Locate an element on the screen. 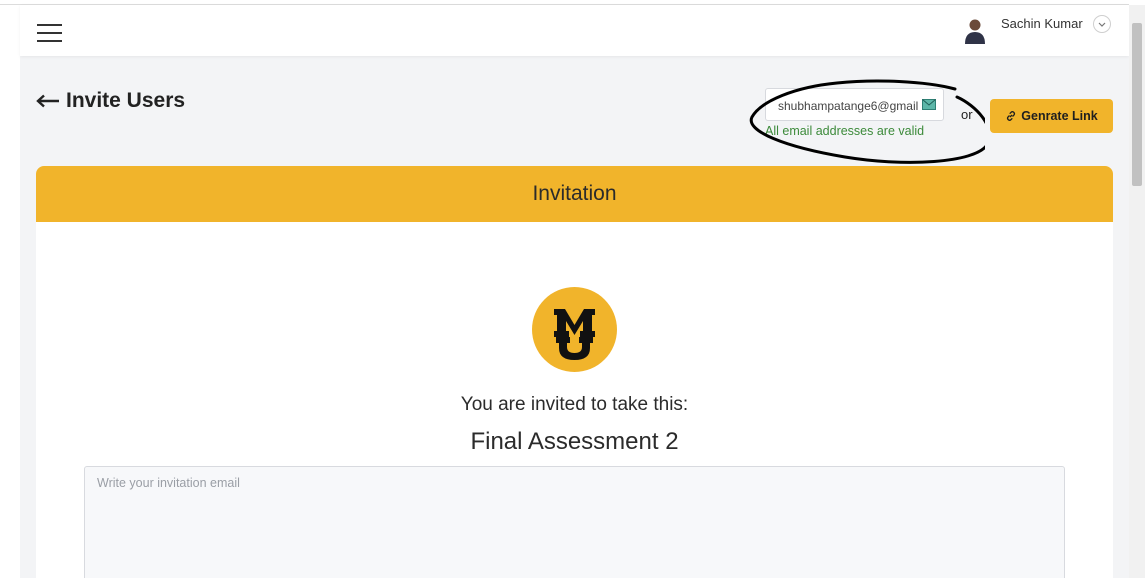 Image resolution: width=1145 pixels, height=578 pixels. page-title-text: Invite Users is located at coordinates (126, 100).